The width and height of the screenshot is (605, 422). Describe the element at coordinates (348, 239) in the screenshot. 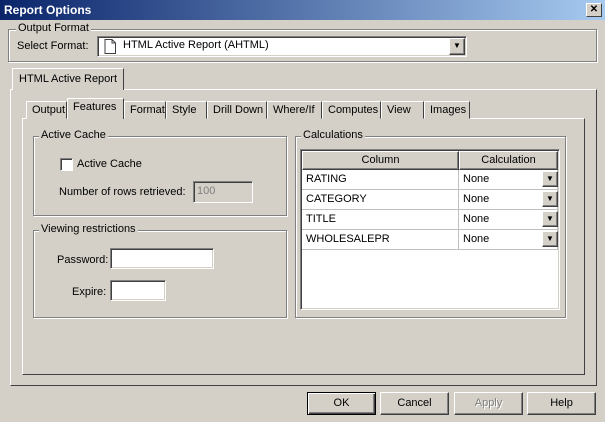

I see `column-cell-value: WHOLESALEPR` at that location.